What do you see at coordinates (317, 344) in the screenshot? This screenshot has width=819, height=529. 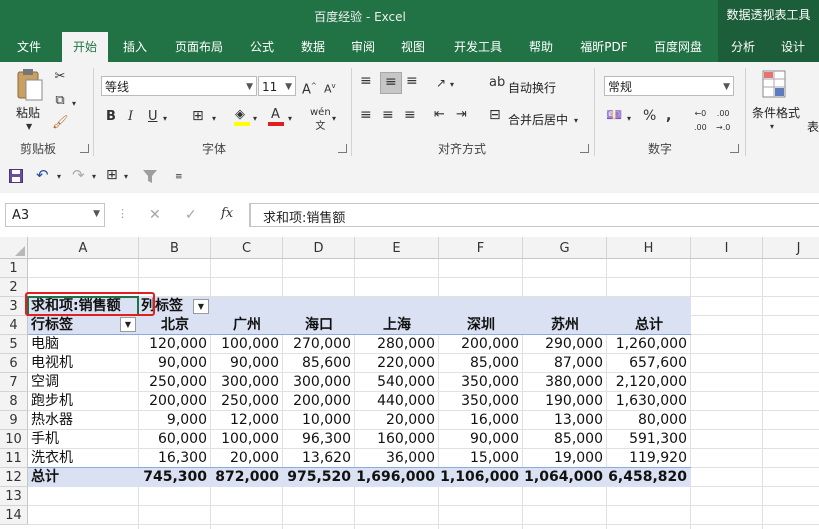 I see `pivot-value-cell: 270,000` at bounding box center [317, 344].